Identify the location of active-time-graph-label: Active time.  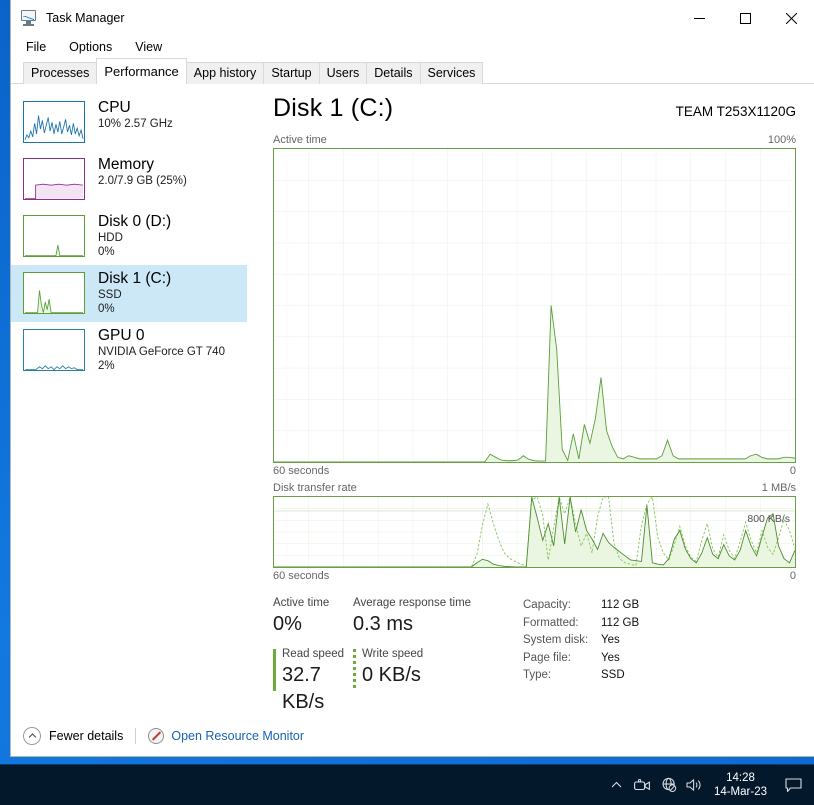
(300, 140).